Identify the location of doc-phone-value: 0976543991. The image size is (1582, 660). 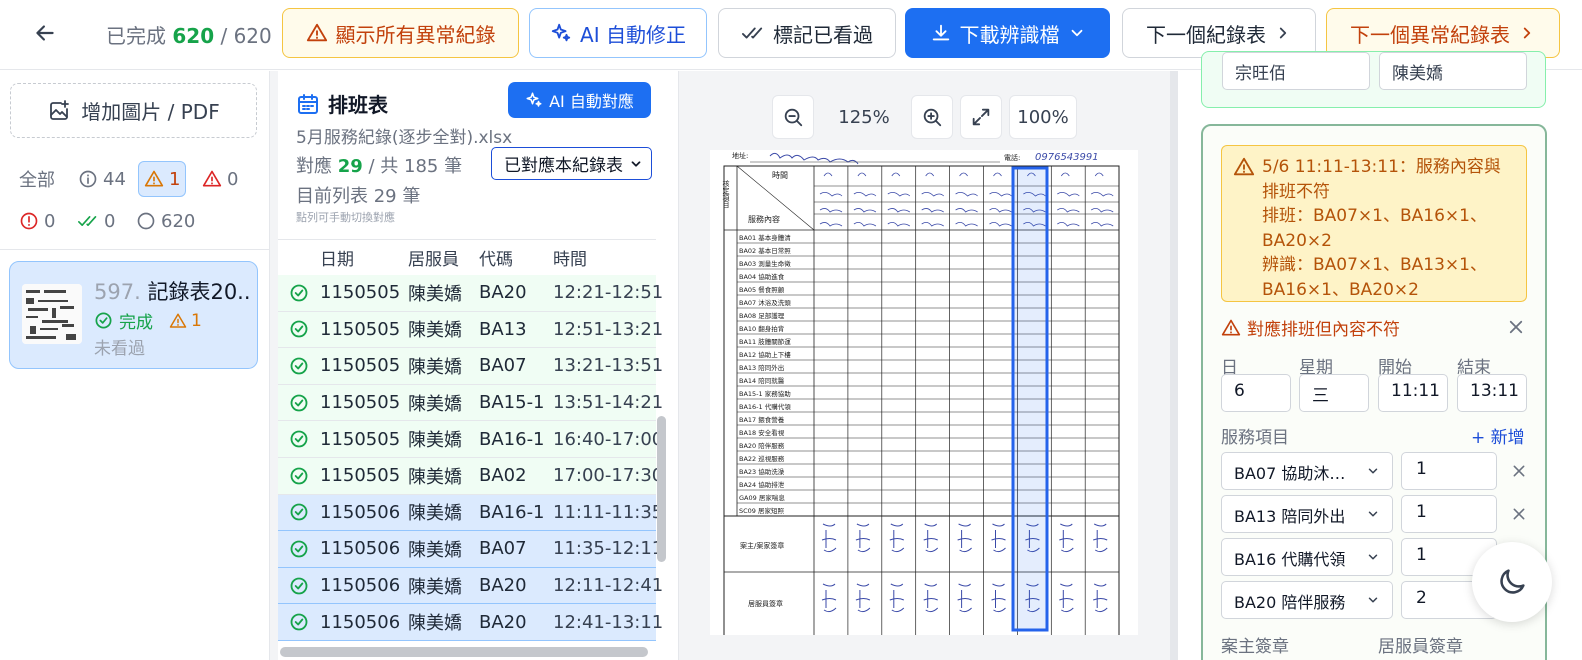
(1067, 157).